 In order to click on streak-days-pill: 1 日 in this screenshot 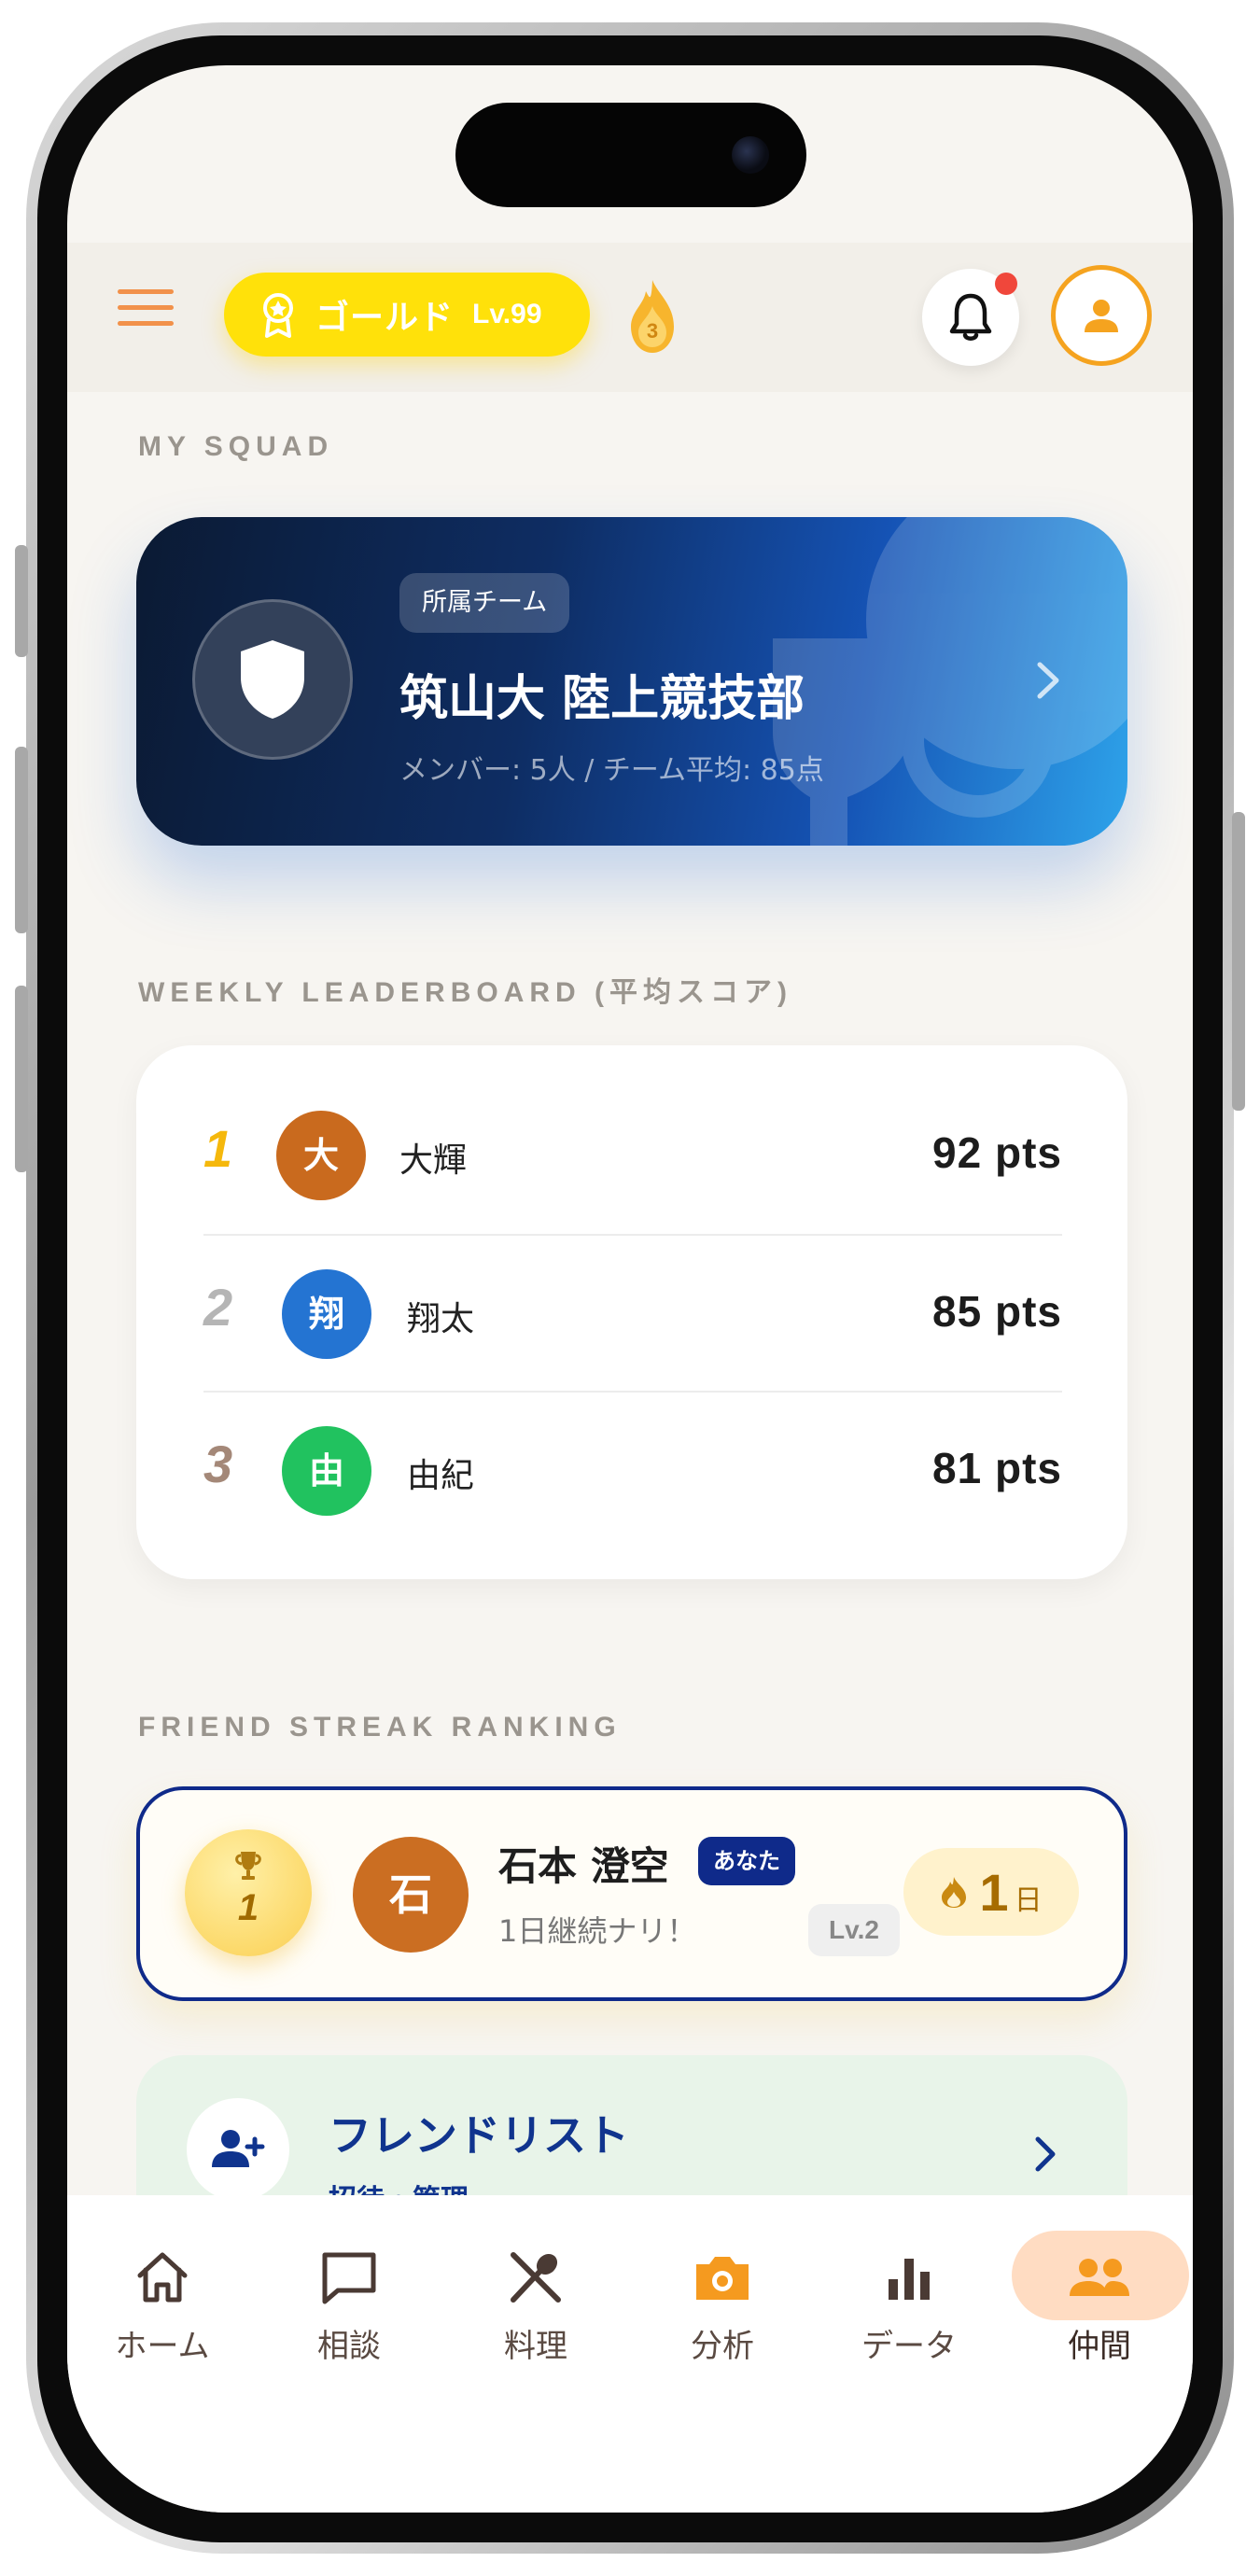, I will do `click(991, 1892)`.